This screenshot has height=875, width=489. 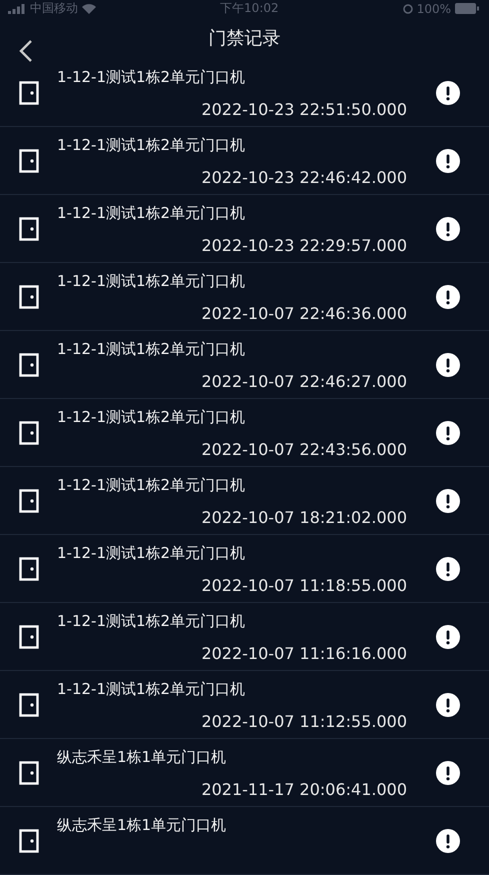 What do you see at coordinates (89, 9) in the screenshot?
I see `wifi-icon` at bounding box center [89, 9].